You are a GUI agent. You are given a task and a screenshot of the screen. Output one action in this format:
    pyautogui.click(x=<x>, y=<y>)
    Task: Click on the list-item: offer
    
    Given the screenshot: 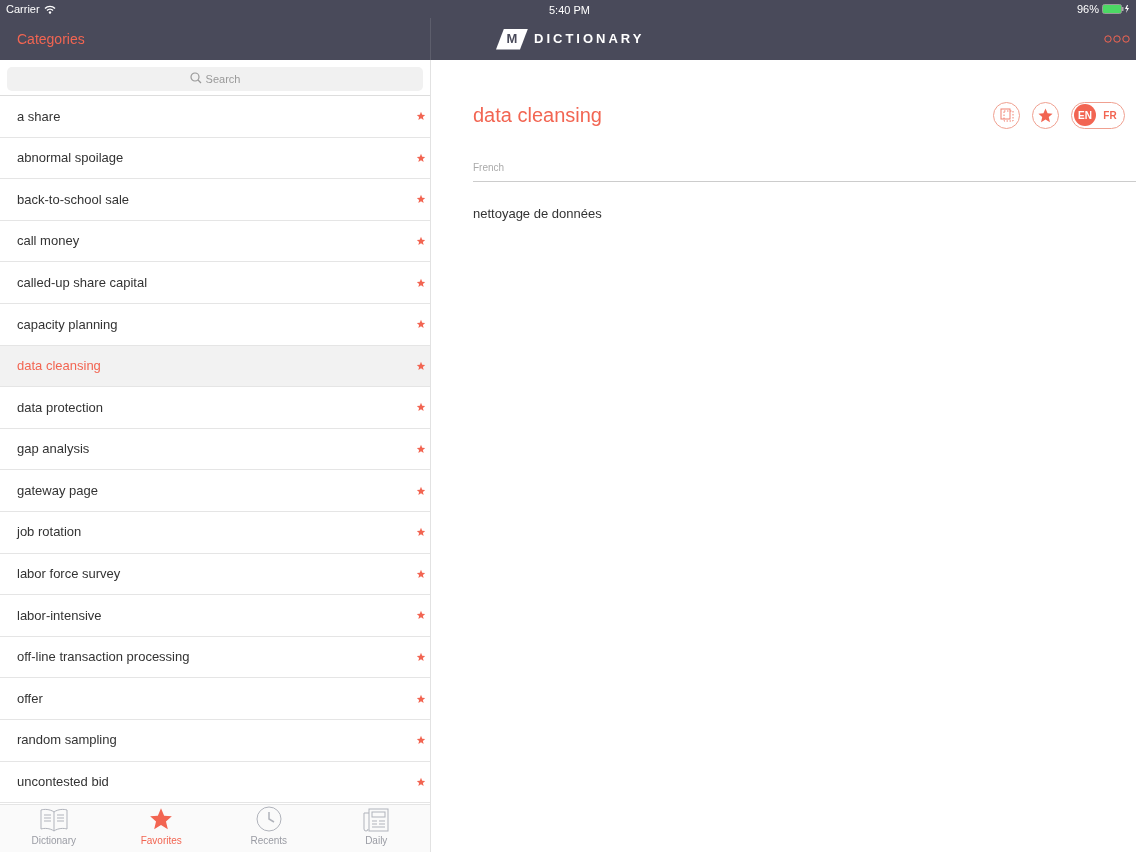 What is the action you would take?
    pyautogui.click(x=215, y=699)
    